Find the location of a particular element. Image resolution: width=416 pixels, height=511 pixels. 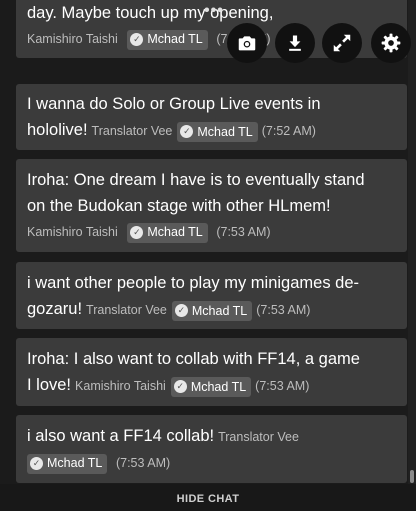

message-meta: ✓ Mchad TL (7:53 AM) is located at coordinates (211, 462).